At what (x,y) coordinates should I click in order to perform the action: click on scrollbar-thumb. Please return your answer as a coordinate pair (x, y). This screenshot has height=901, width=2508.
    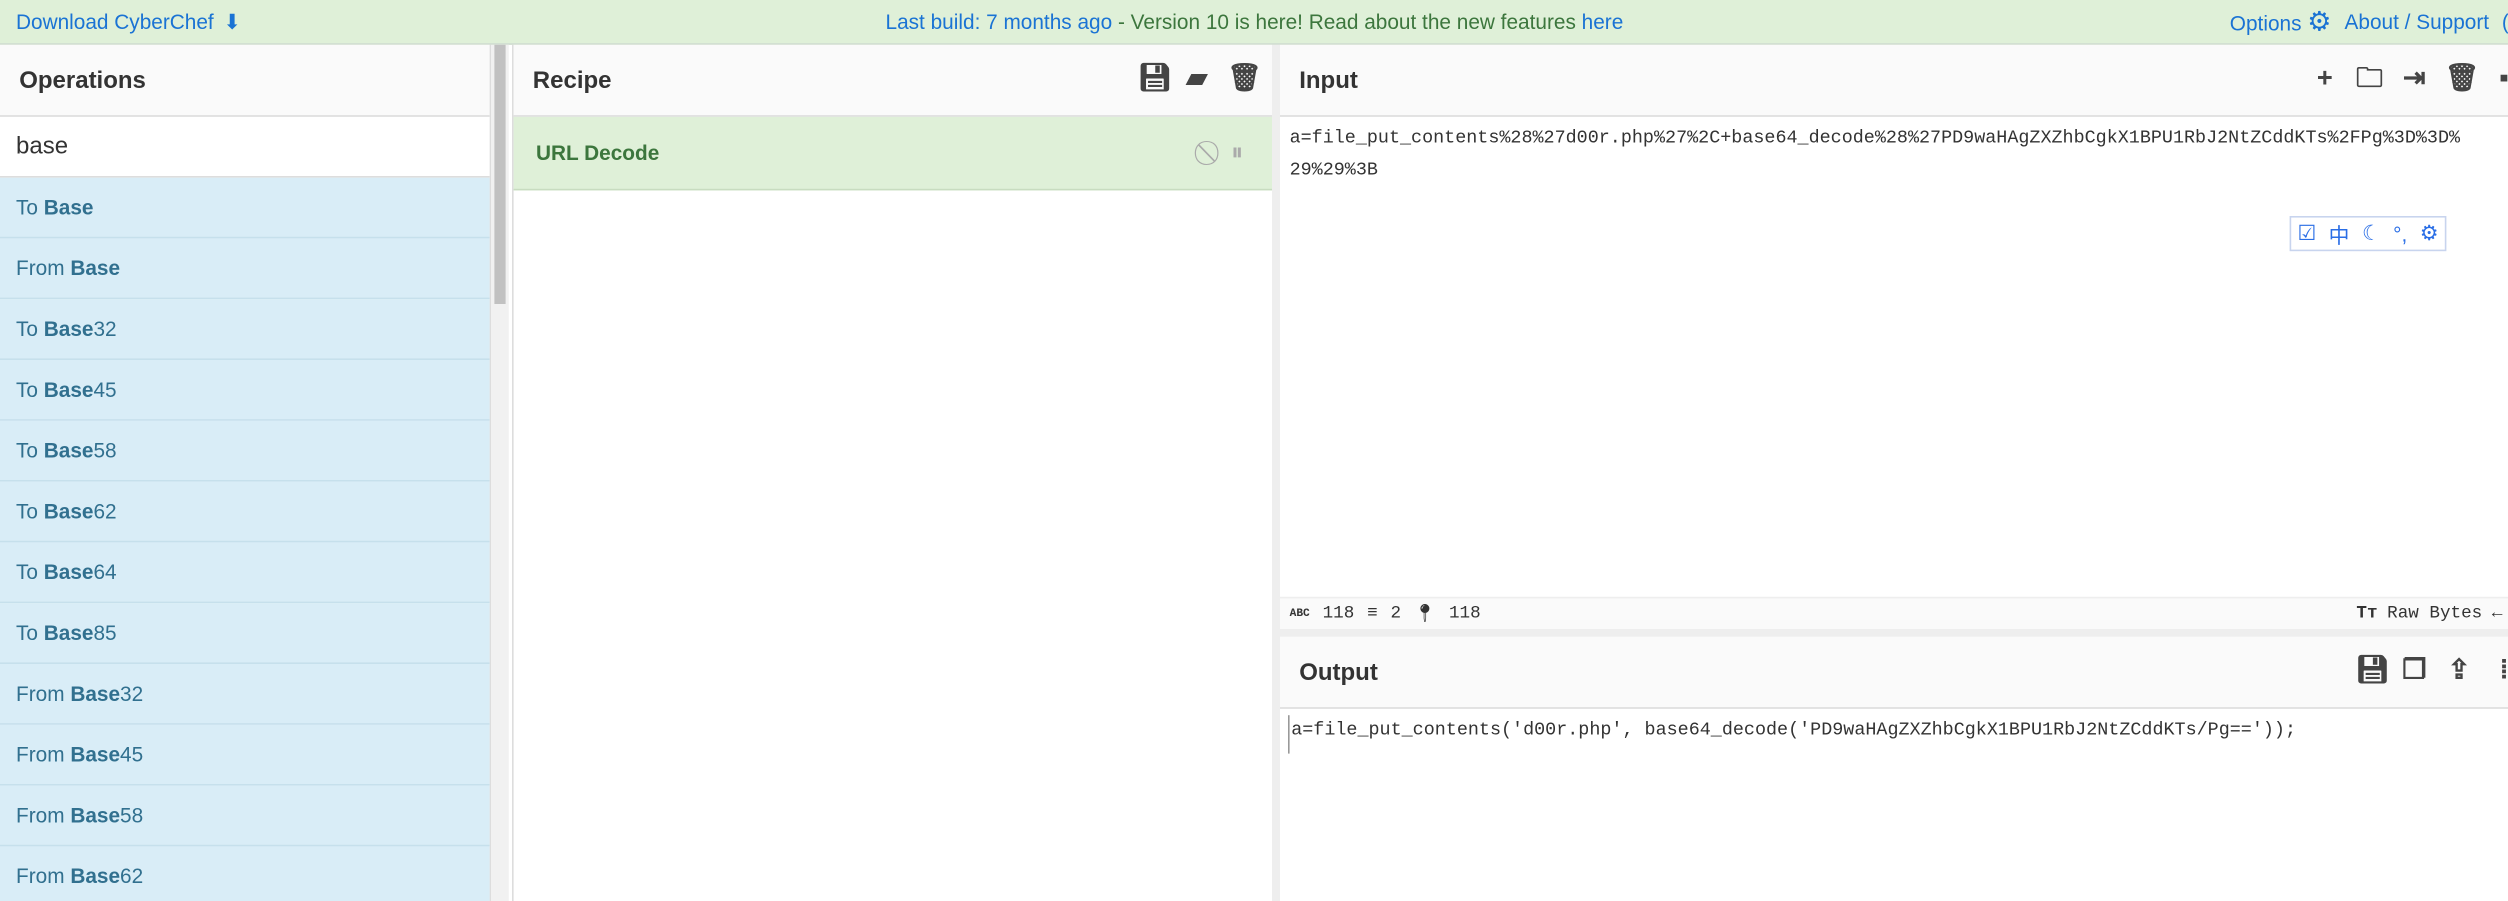
    Looking at the image, I should click on (500, 174).